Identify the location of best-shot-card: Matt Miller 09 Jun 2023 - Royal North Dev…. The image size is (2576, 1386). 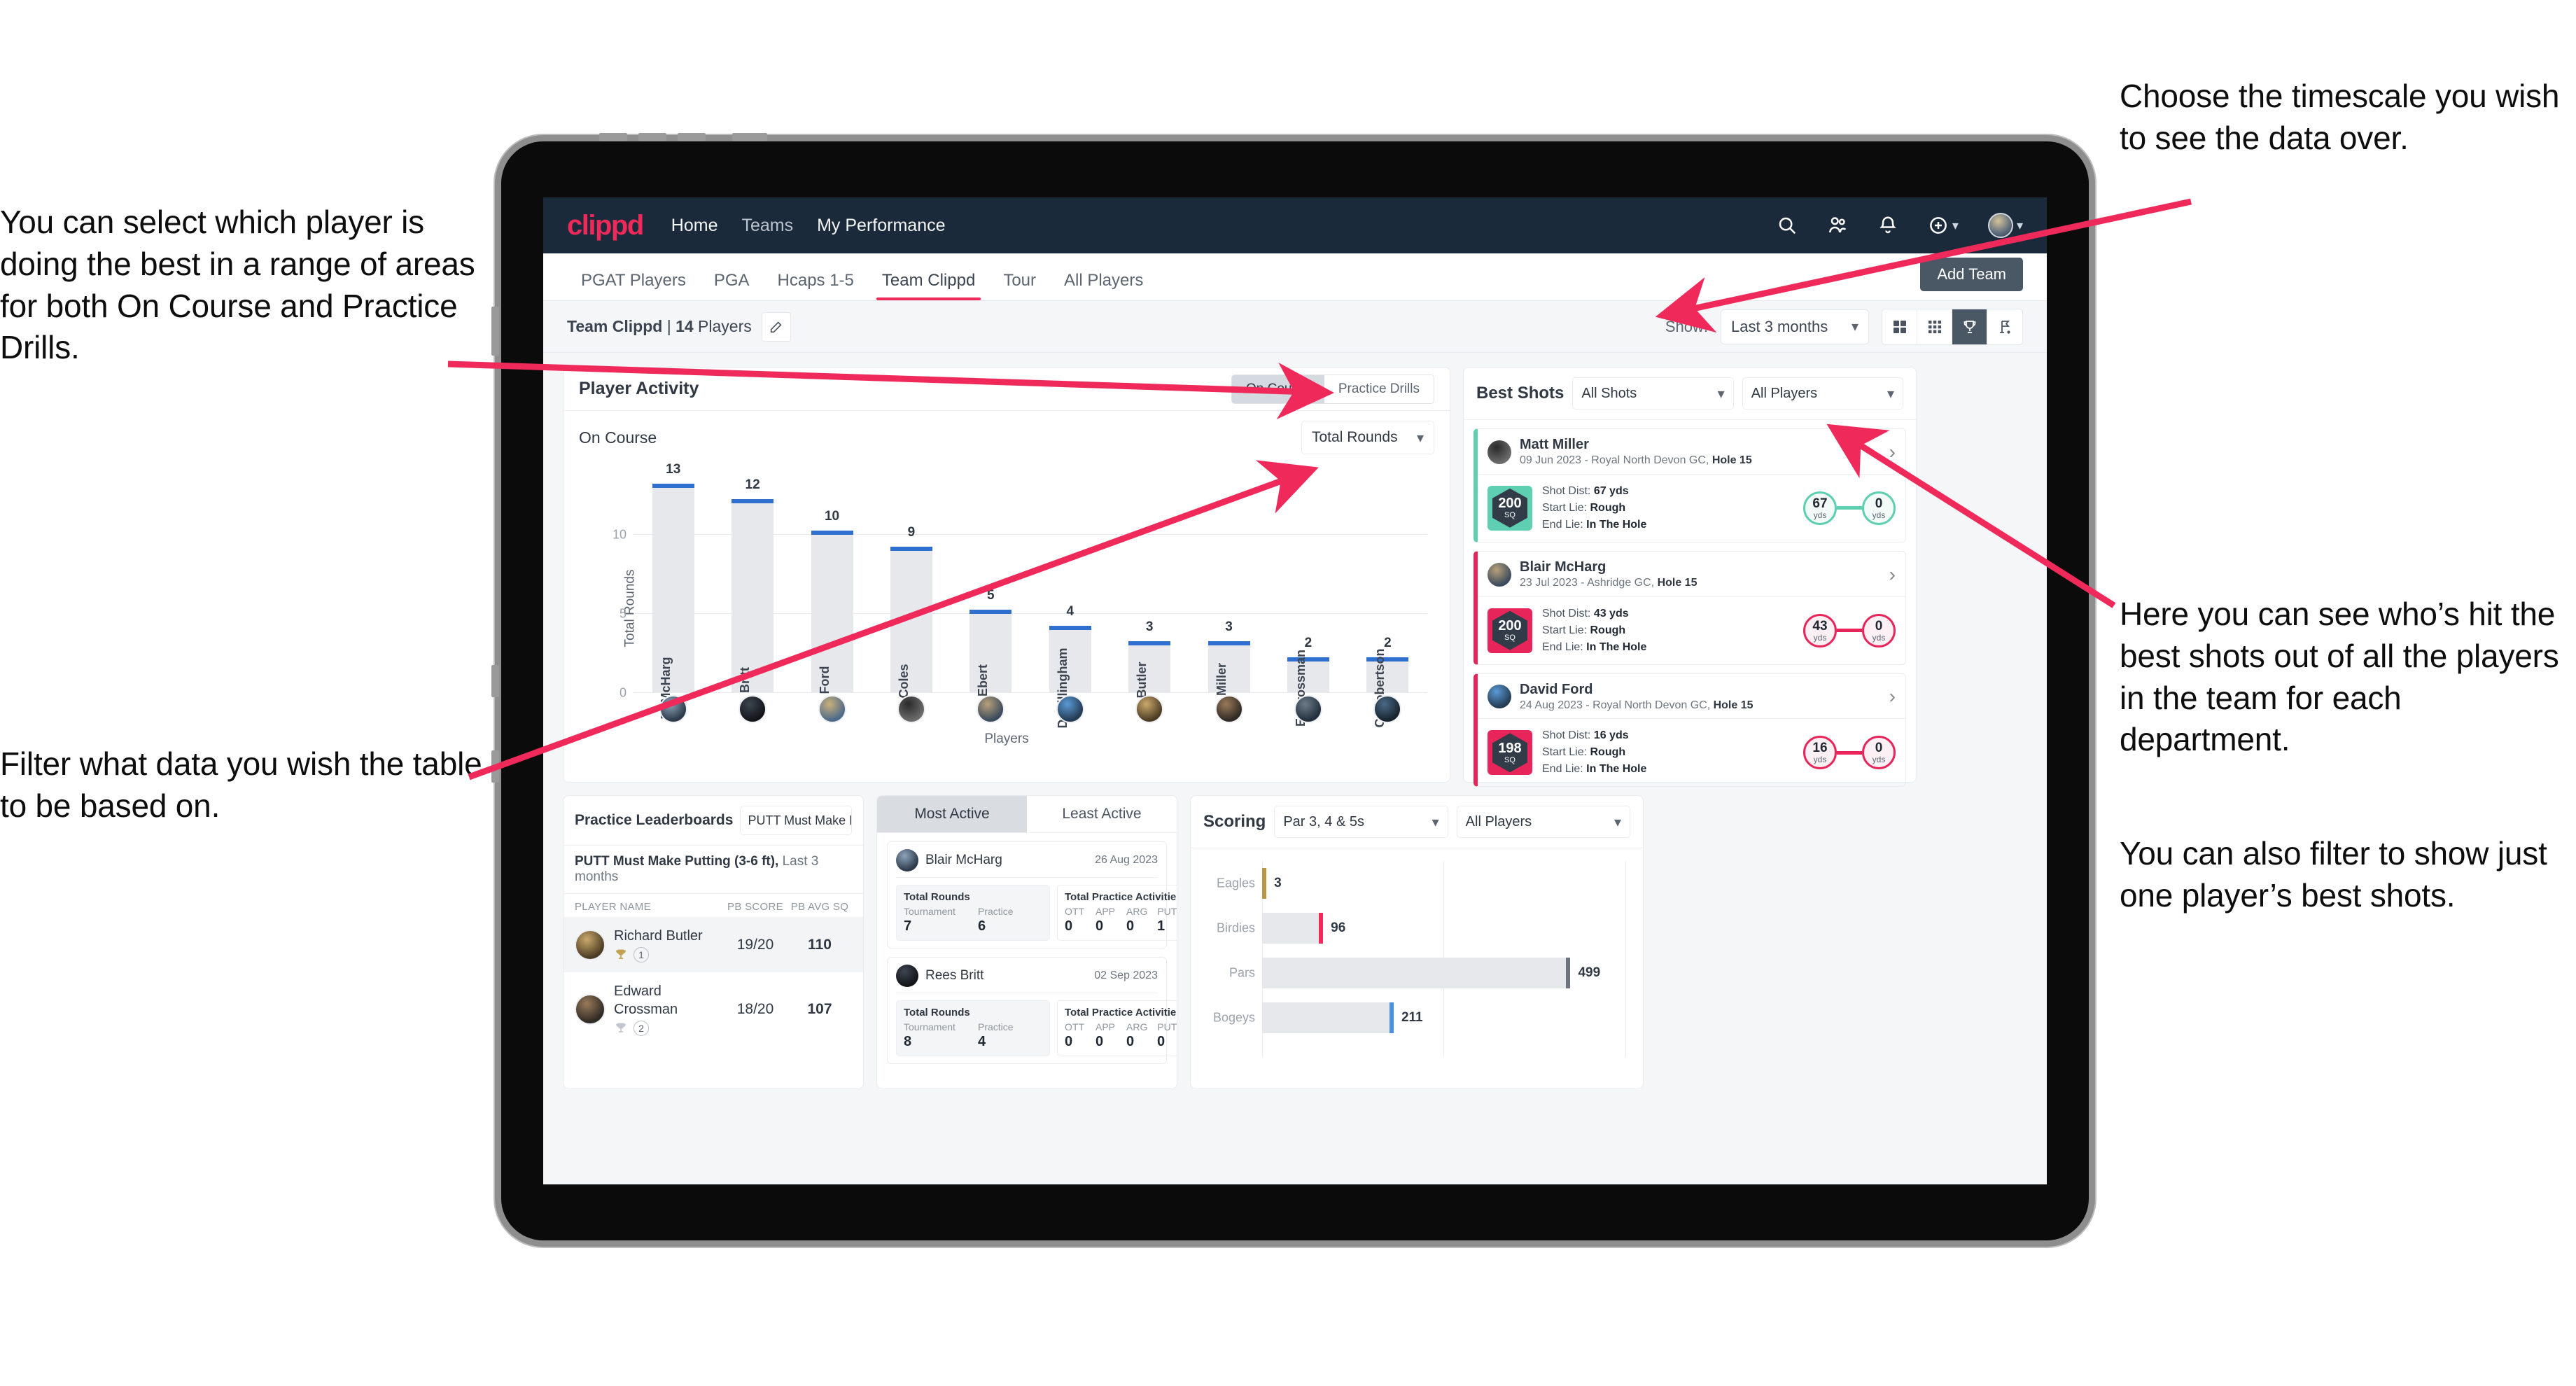
(1690, 485).